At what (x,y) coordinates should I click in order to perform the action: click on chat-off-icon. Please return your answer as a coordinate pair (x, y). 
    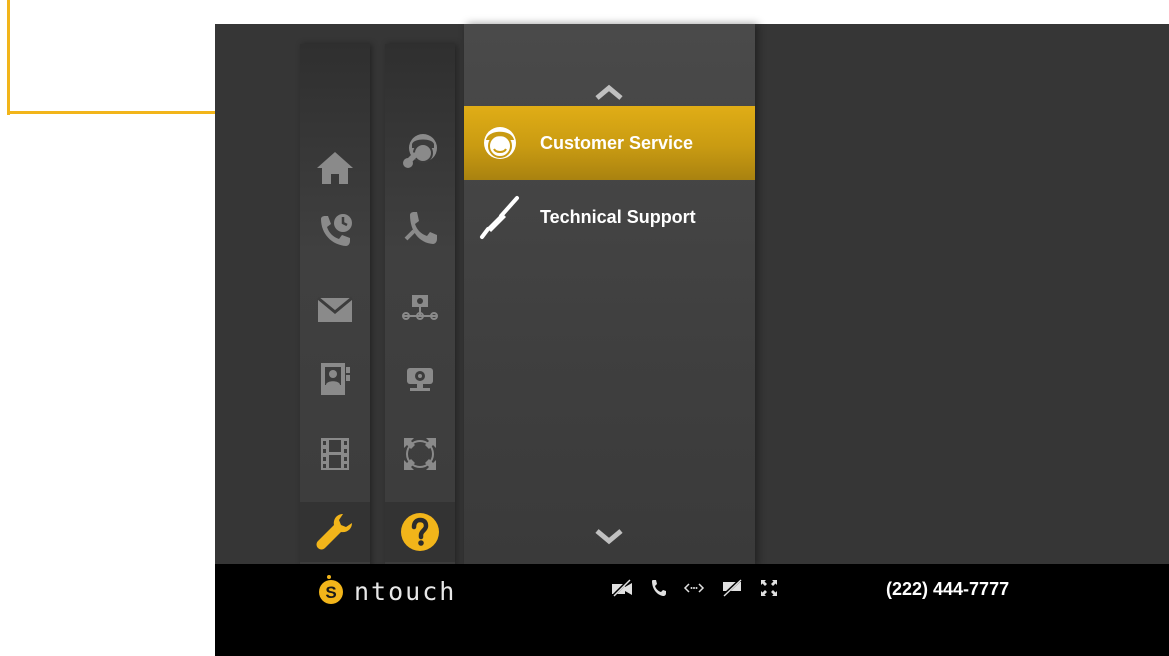
    Looking at the image, I should click on (732, 588).